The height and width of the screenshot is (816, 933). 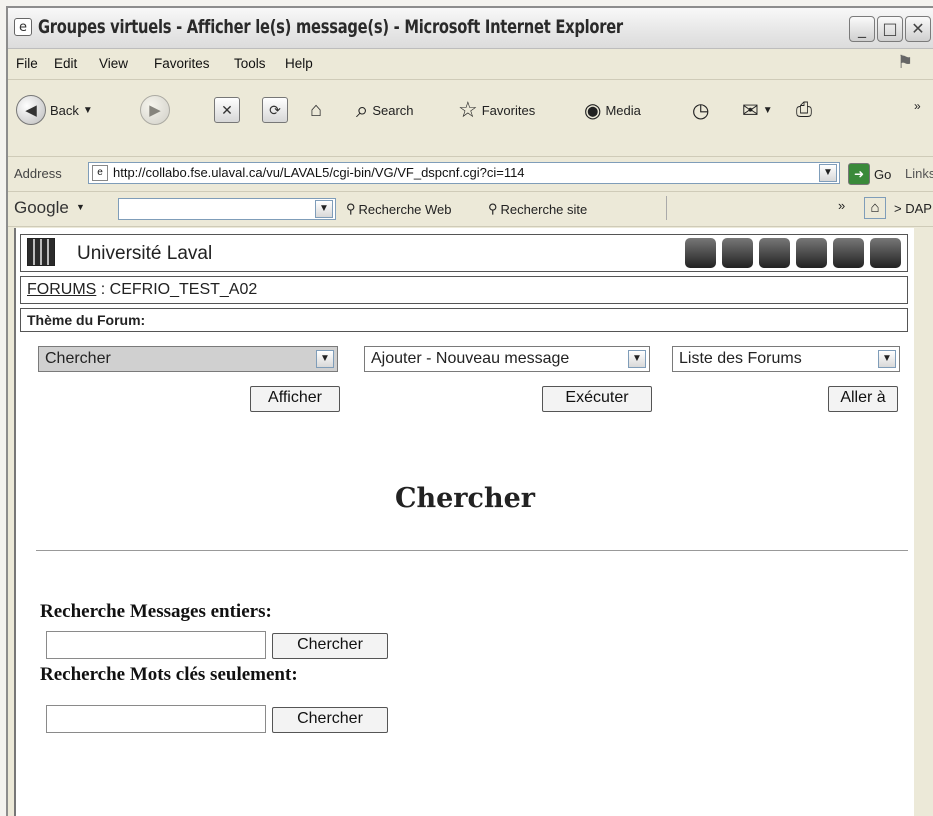 What do you see at coordinates (145, 253) in the screenshot?
I see `university-name: Université Laval` at bounding box center [145, 253].